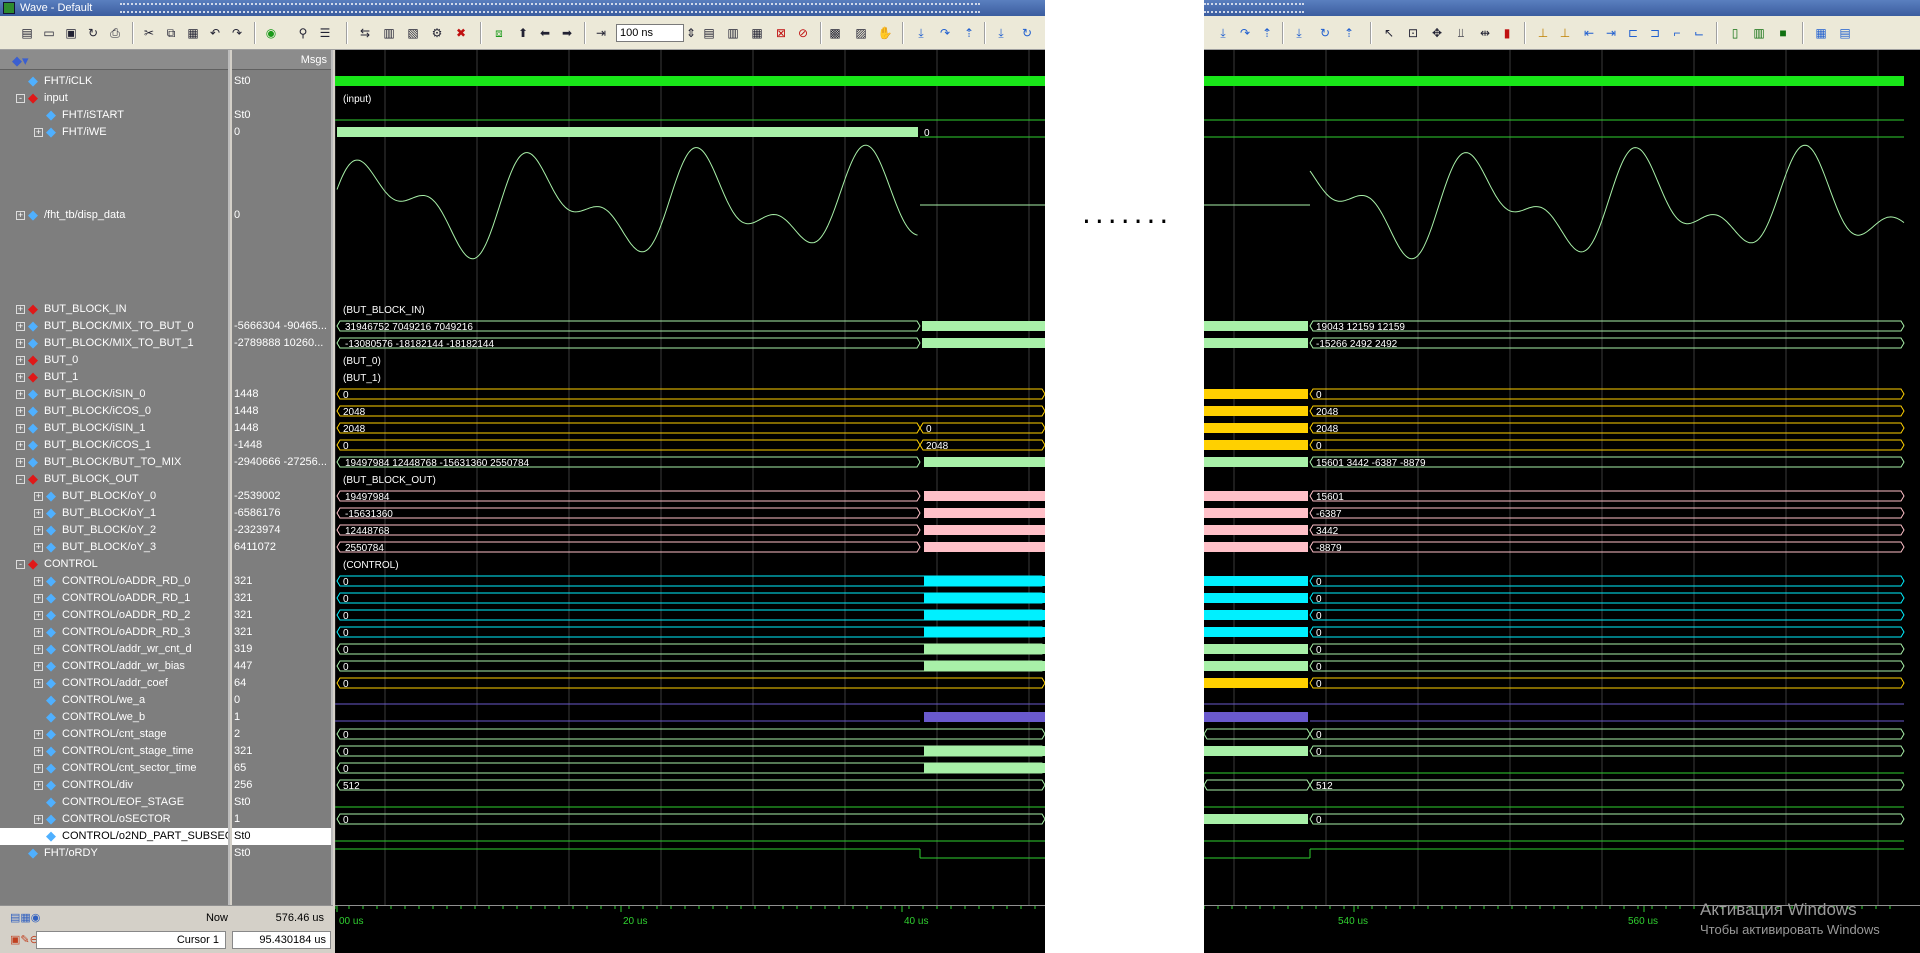 The image size is (1920, 953). I want to click on signal-value: 6411072, so click(281, 547).